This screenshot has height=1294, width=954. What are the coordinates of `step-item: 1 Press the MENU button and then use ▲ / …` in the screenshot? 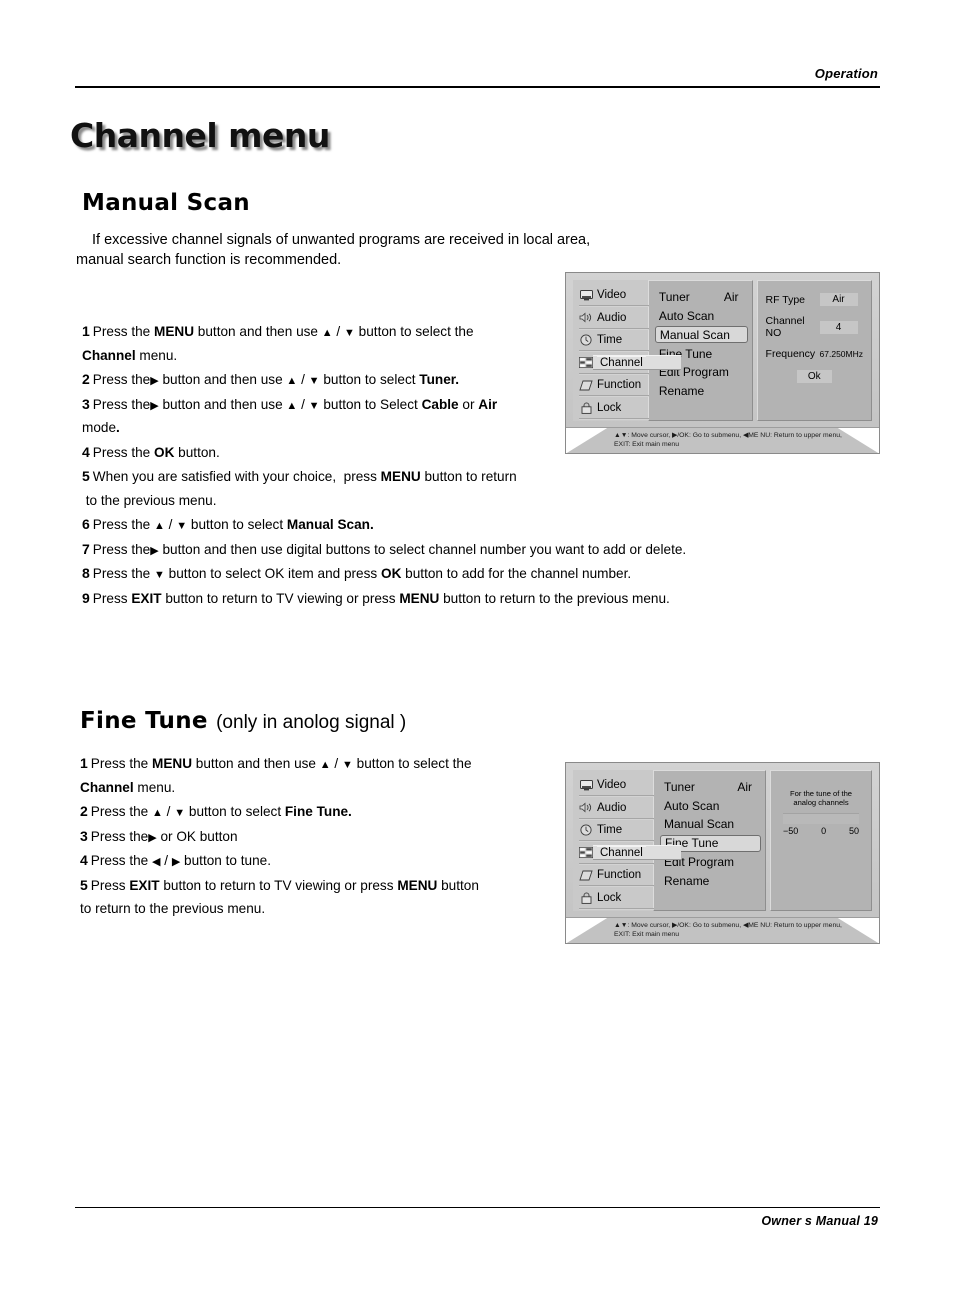 It's located at (315, 775).